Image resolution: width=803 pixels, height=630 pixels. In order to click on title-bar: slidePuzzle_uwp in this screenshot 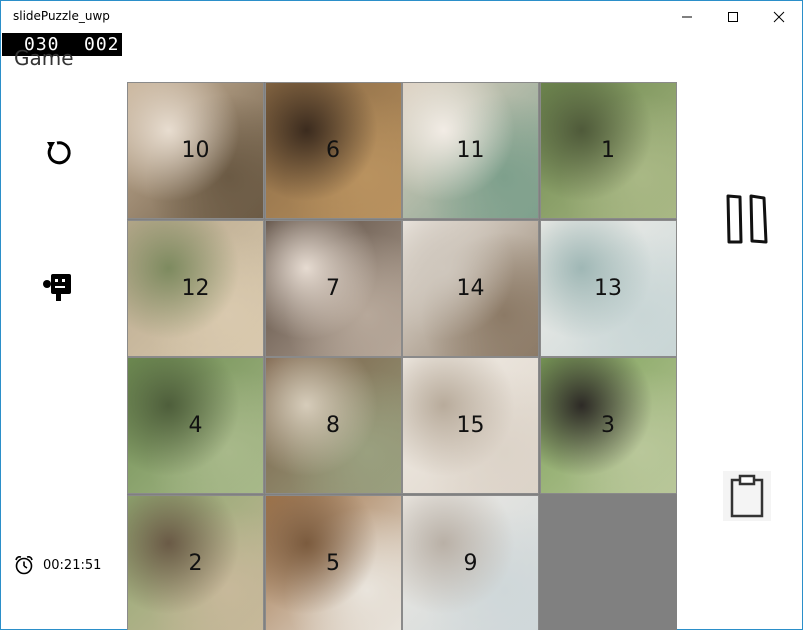, I will do `click(401, 17)`.